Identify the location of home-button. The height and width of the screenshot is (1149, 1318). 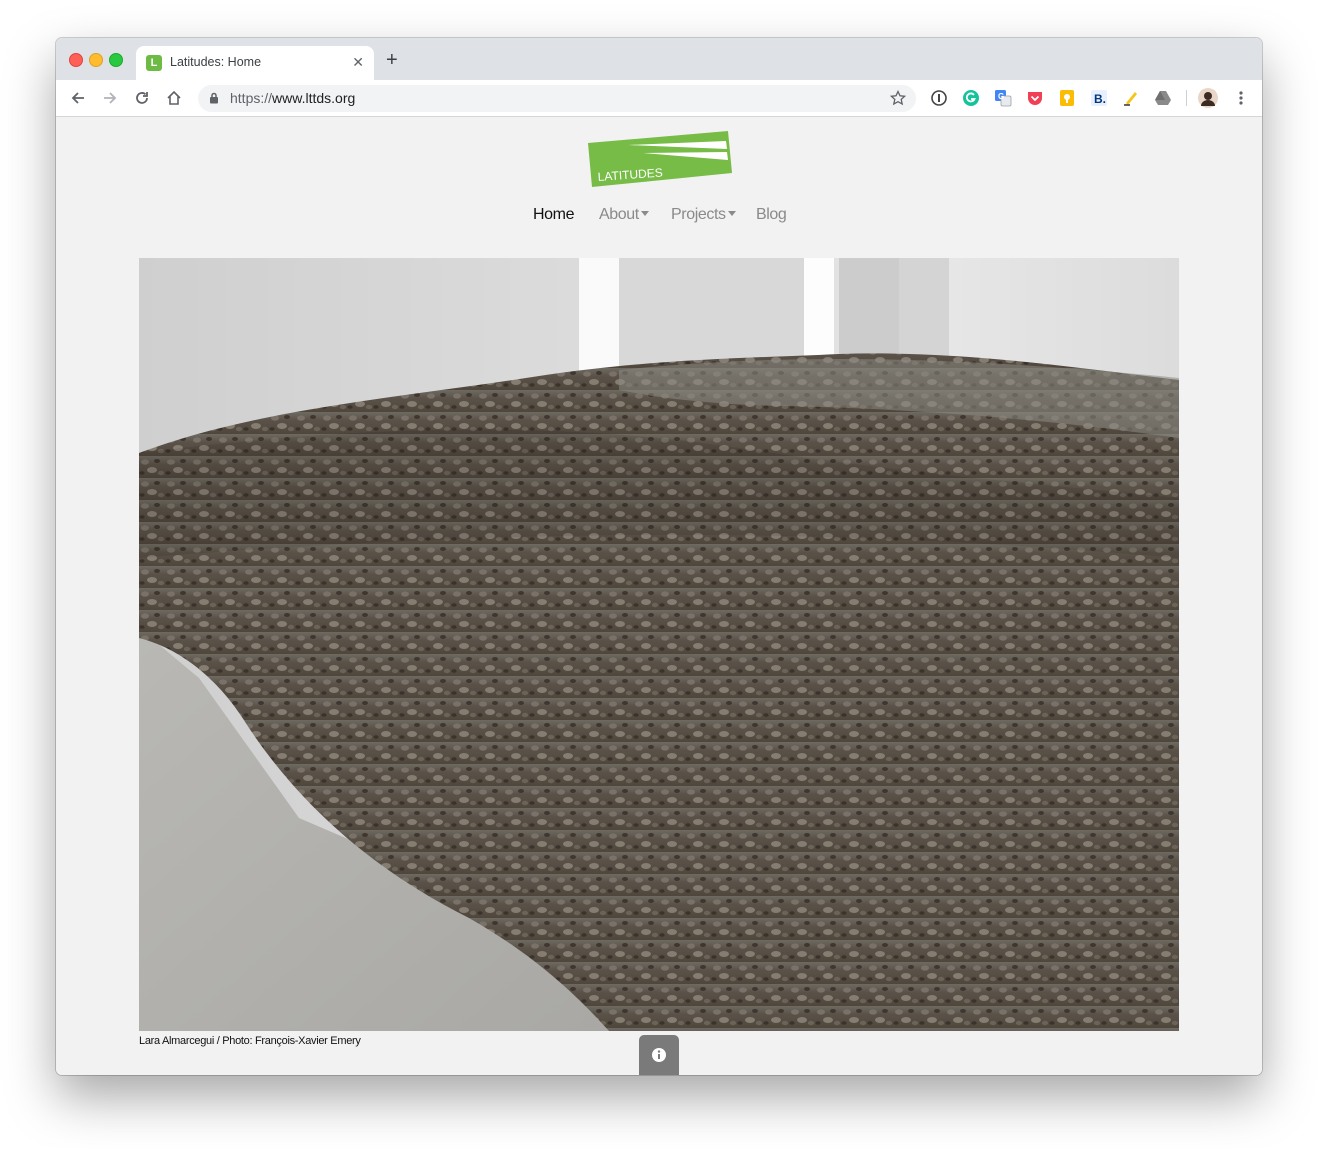
(174, 98).